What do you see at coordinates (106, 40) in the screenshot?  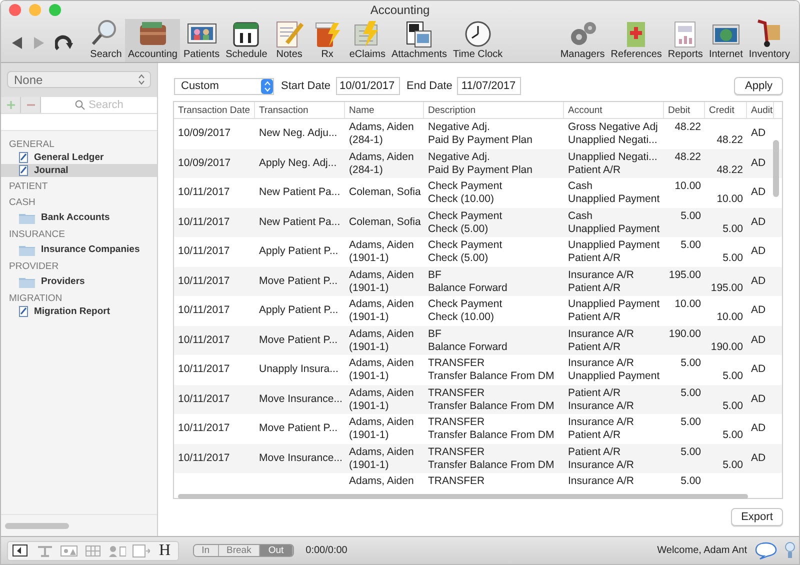 I see `toolbar-button: Search` at bounding box center [106, 40].